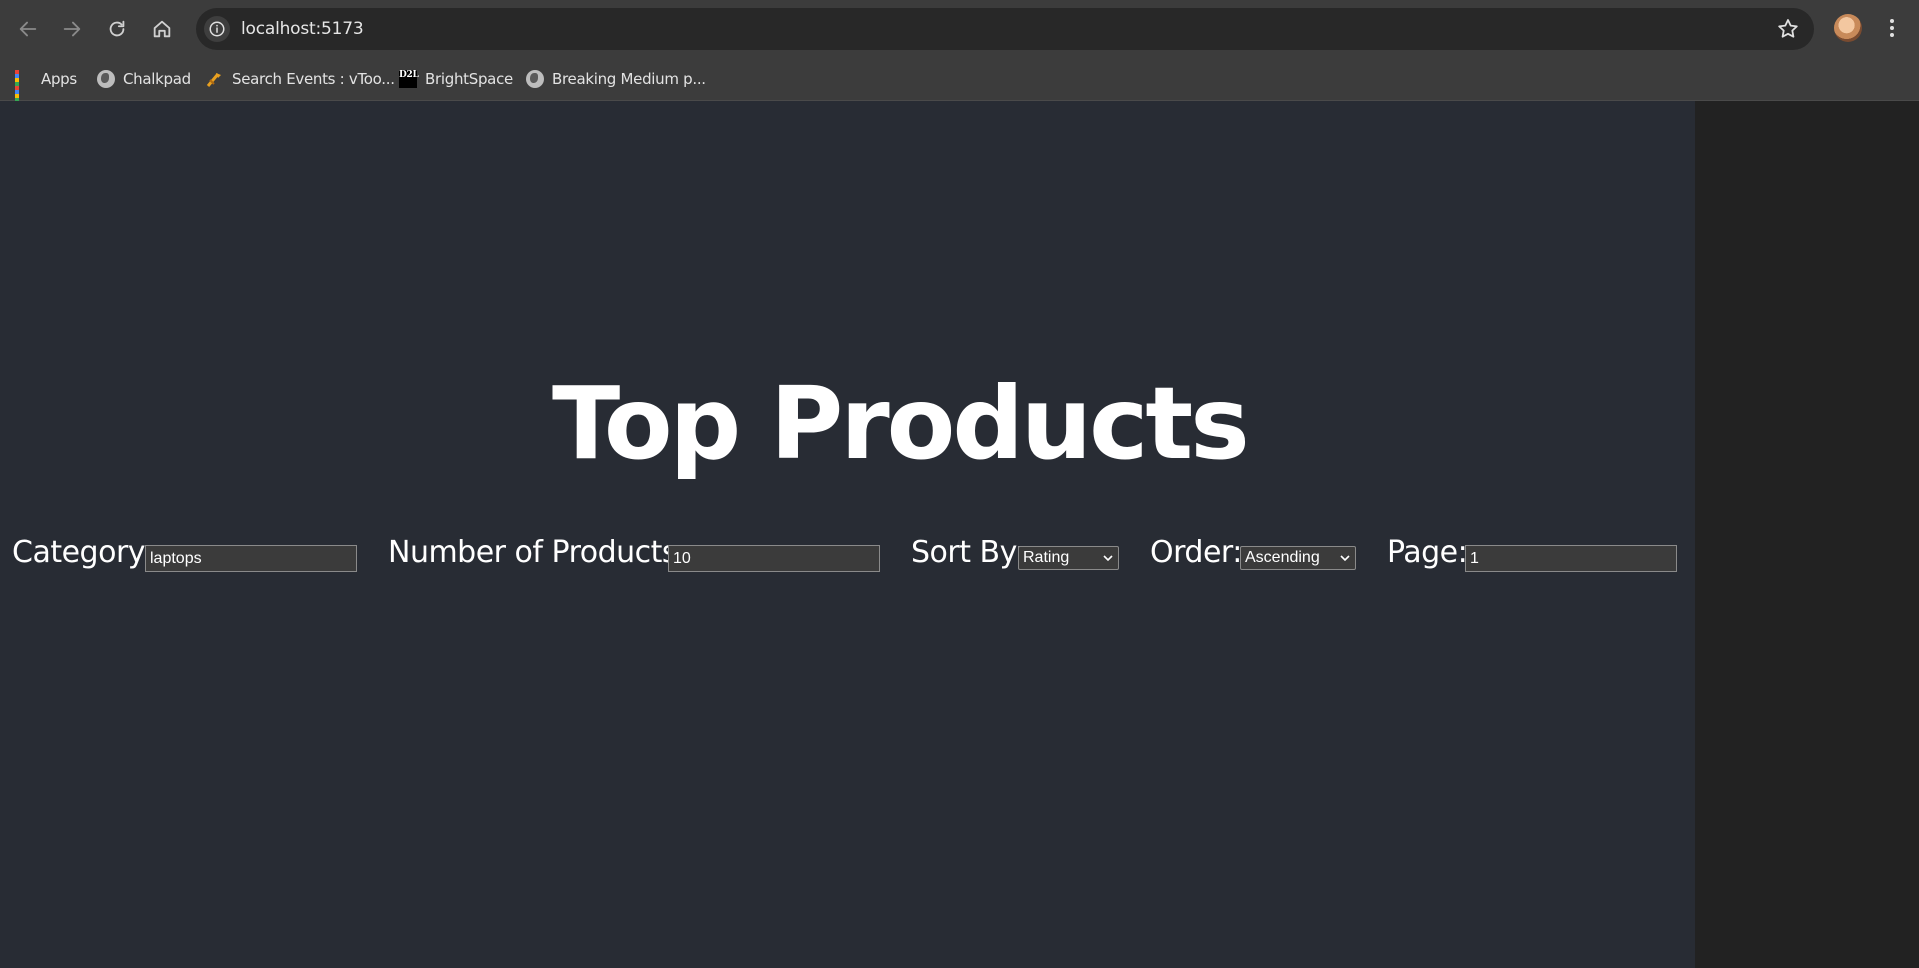  Describe the element at coordinates (1282, 557) in the screenshot. I see `order-value: Ascending` at that location.